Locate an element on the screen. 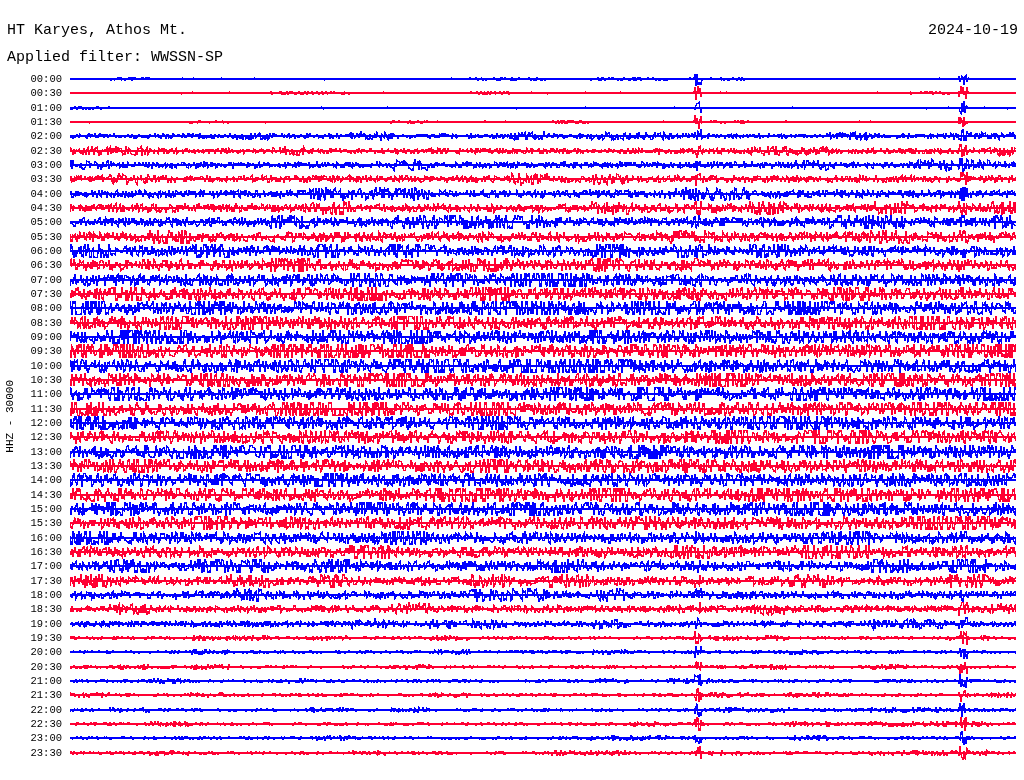 Image resolution: width=1024 pixels, height=780 pixels. time-label: 22:30 is located at coordinates (46, 723).